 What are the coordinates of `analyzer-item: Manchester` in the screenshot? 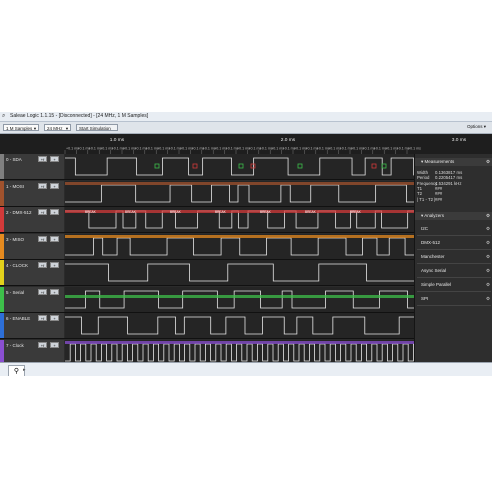 It's located at (433, 256).